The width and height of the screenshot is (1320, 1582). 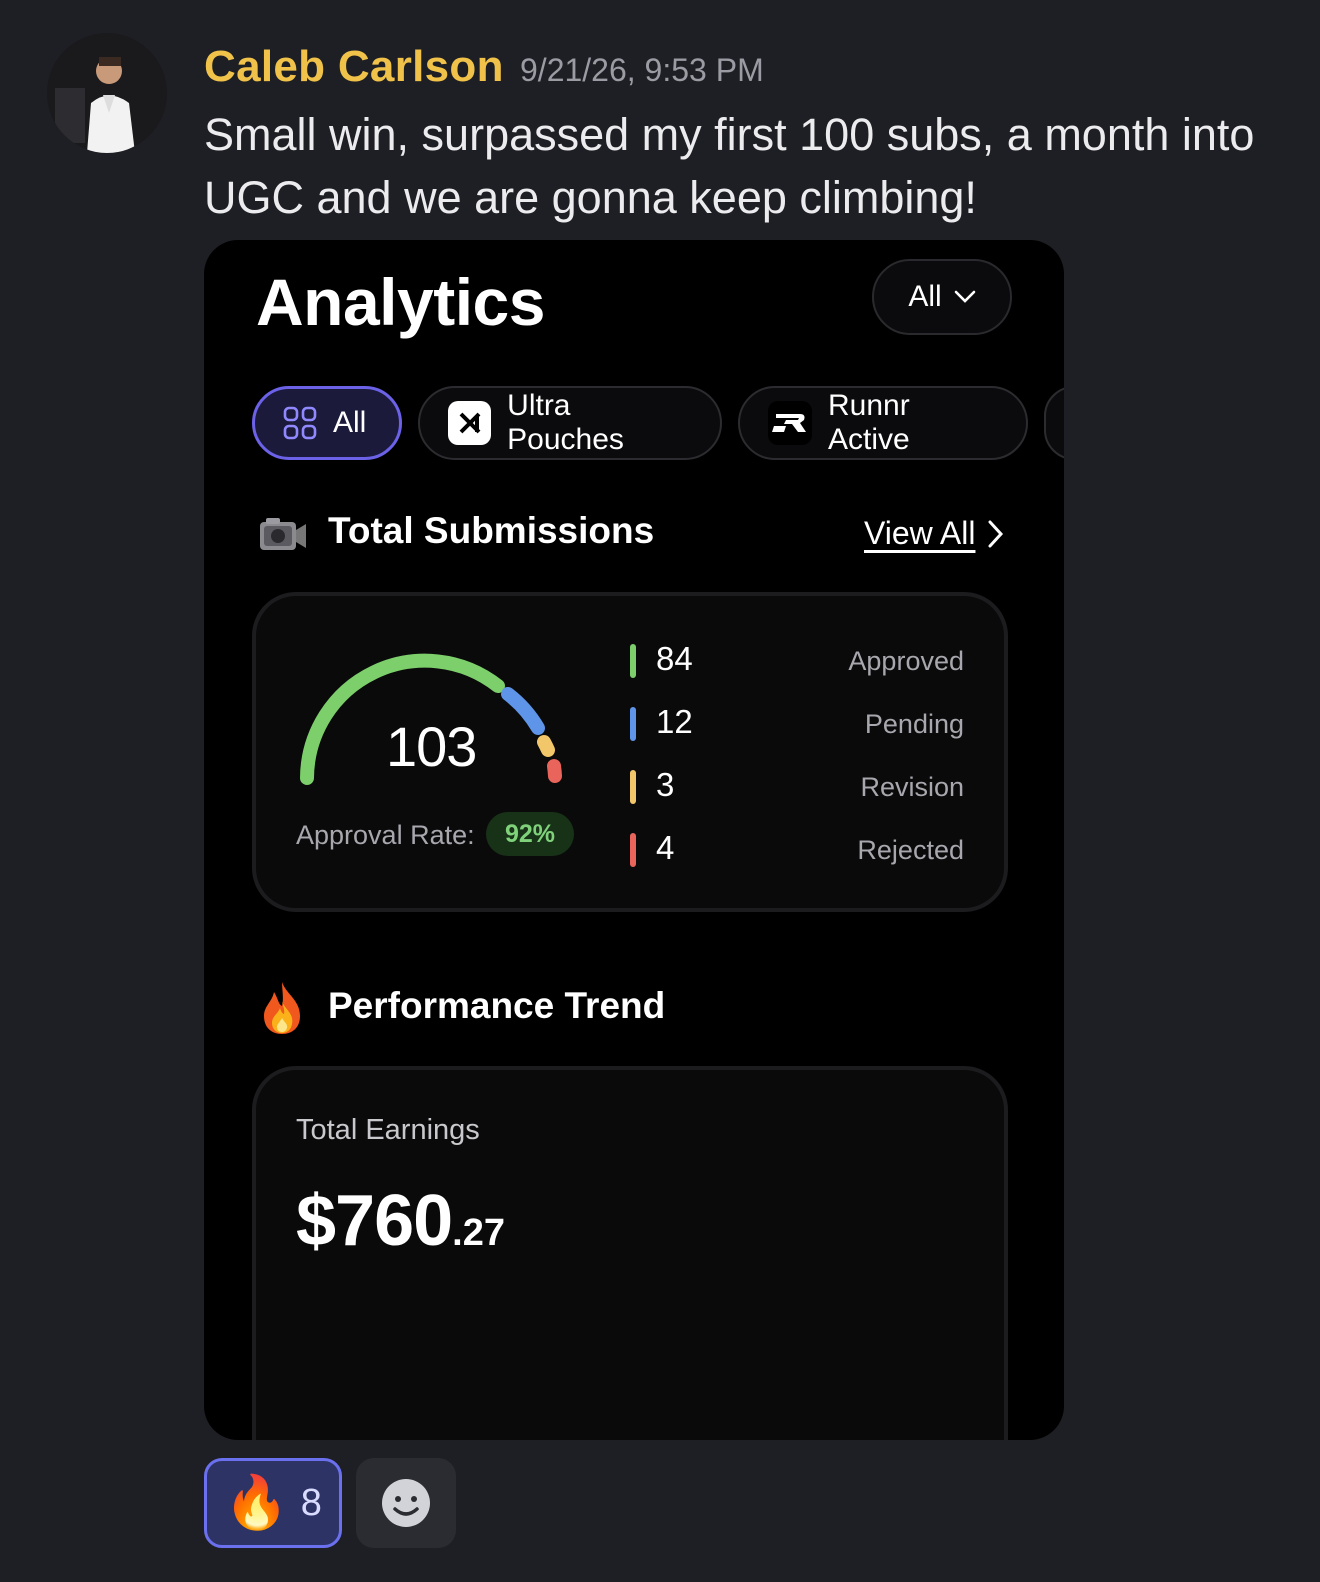 What do you see at coordinates (282, 1007) in the screenshot?
I see `fire-icon` at bounding box center [282, 1007].